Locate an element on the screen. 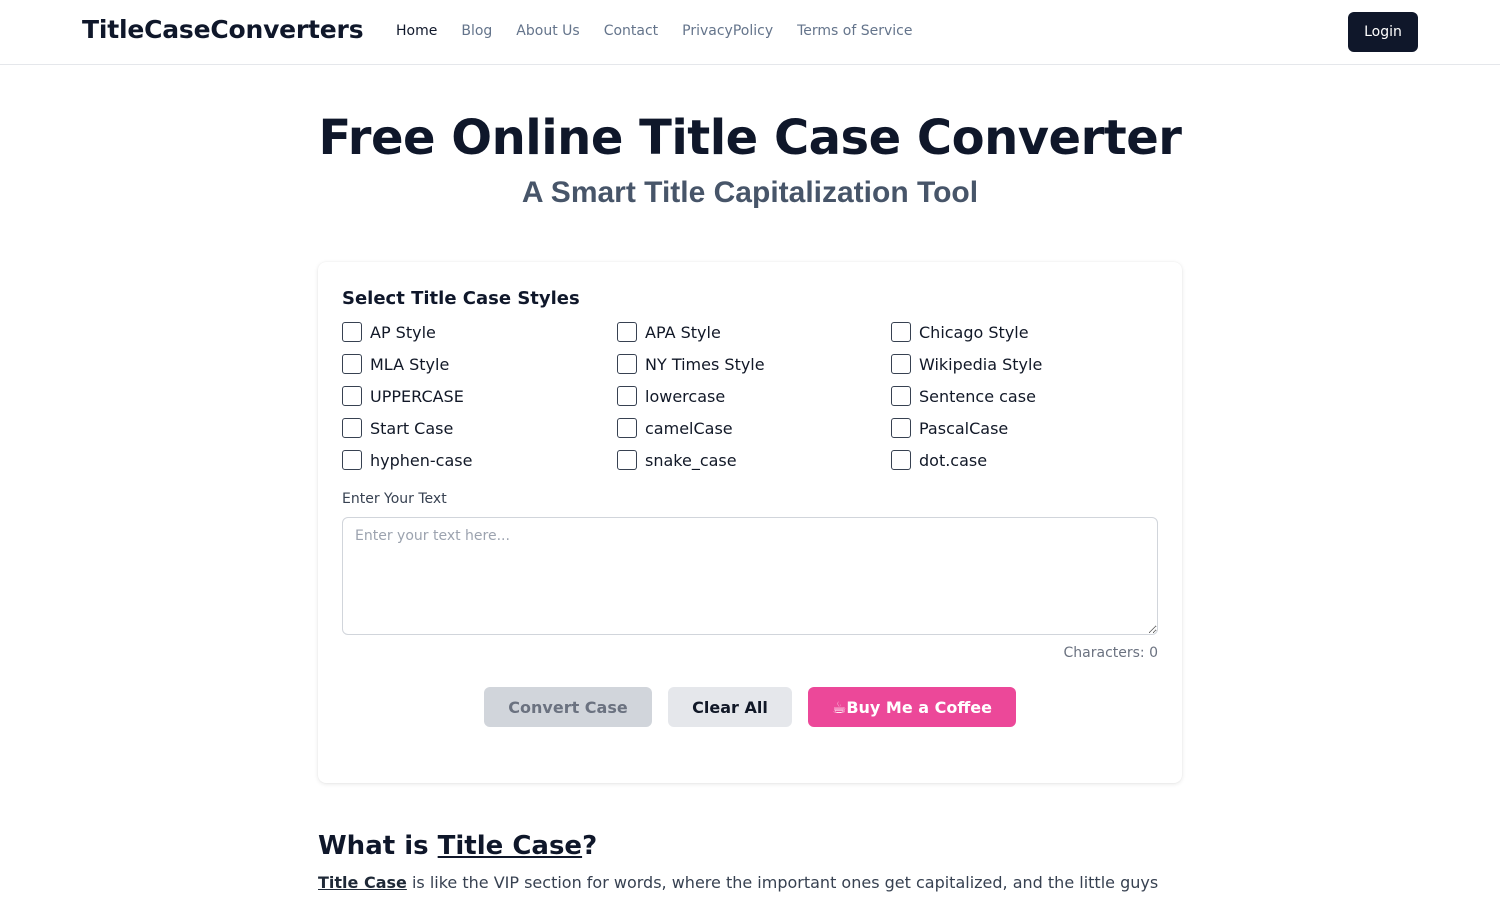 The image size is (1500, 900). option-label: snake_case is located at coordinates (691, 460).